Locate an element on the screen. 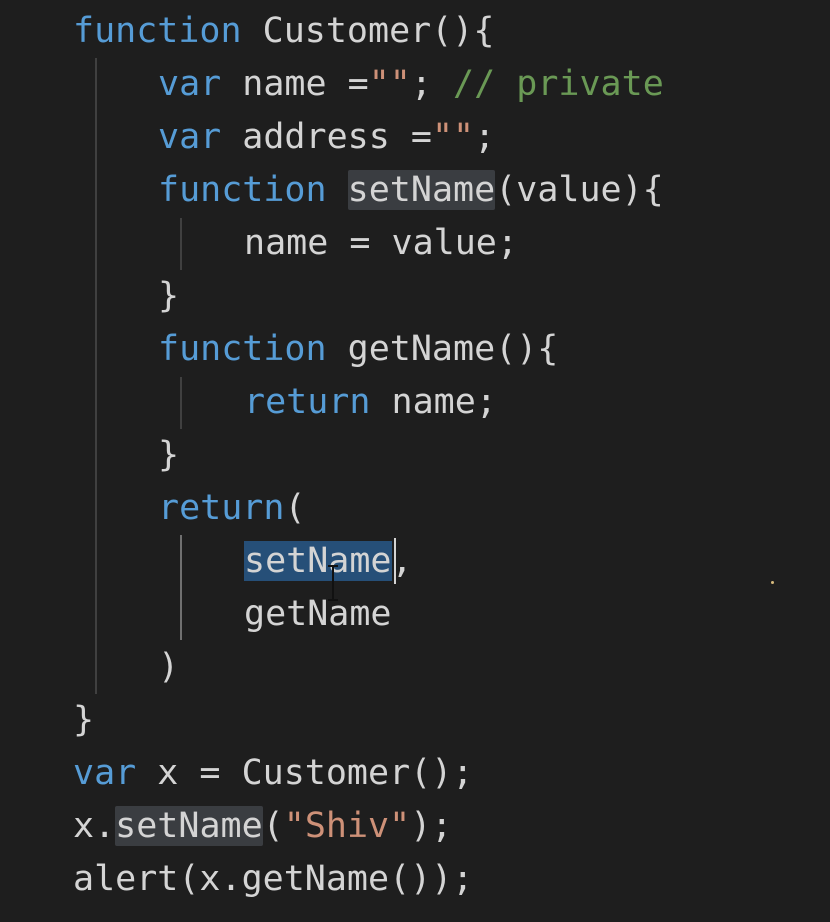 Image resolution: width=830 pixels, height=922 pixels. code-line: function setName(value){ is located at coordinates (415, 190).